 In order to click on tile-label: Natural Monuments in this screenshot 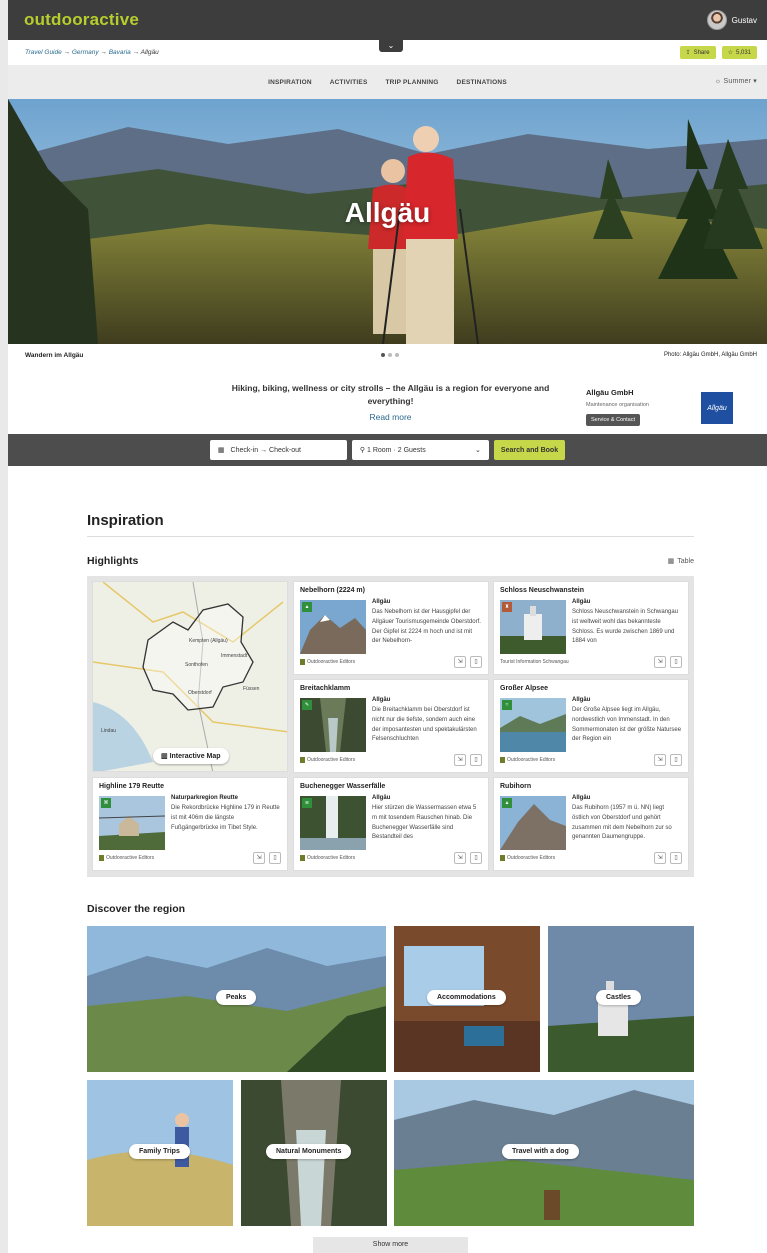, I will do `click(309, 1151)`.